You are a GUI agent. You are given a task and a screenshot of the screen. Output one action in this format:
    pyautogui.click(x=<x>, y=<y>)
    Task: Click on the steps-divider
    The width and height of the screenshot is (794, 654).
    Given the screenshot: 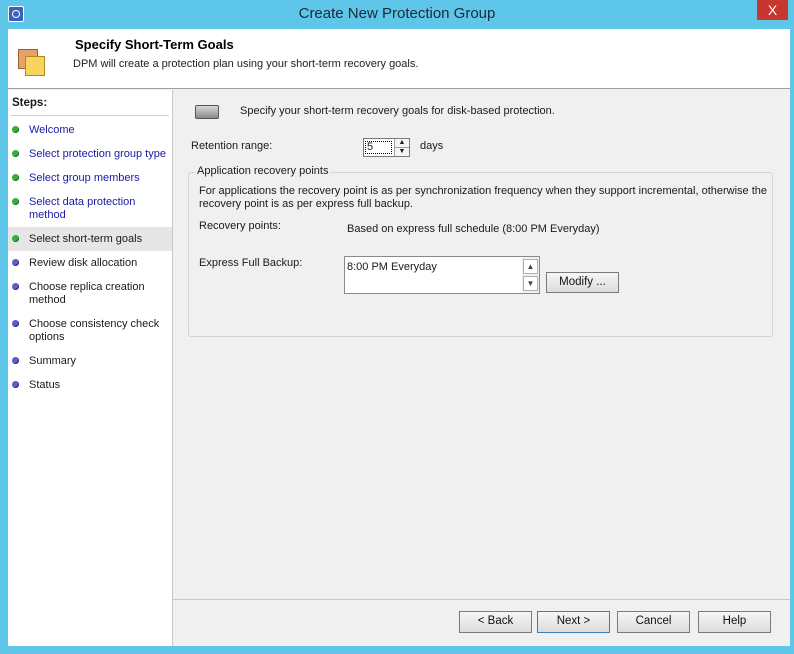 What is the action you would take?
    pyautogui.click(x=90, y=115)
    